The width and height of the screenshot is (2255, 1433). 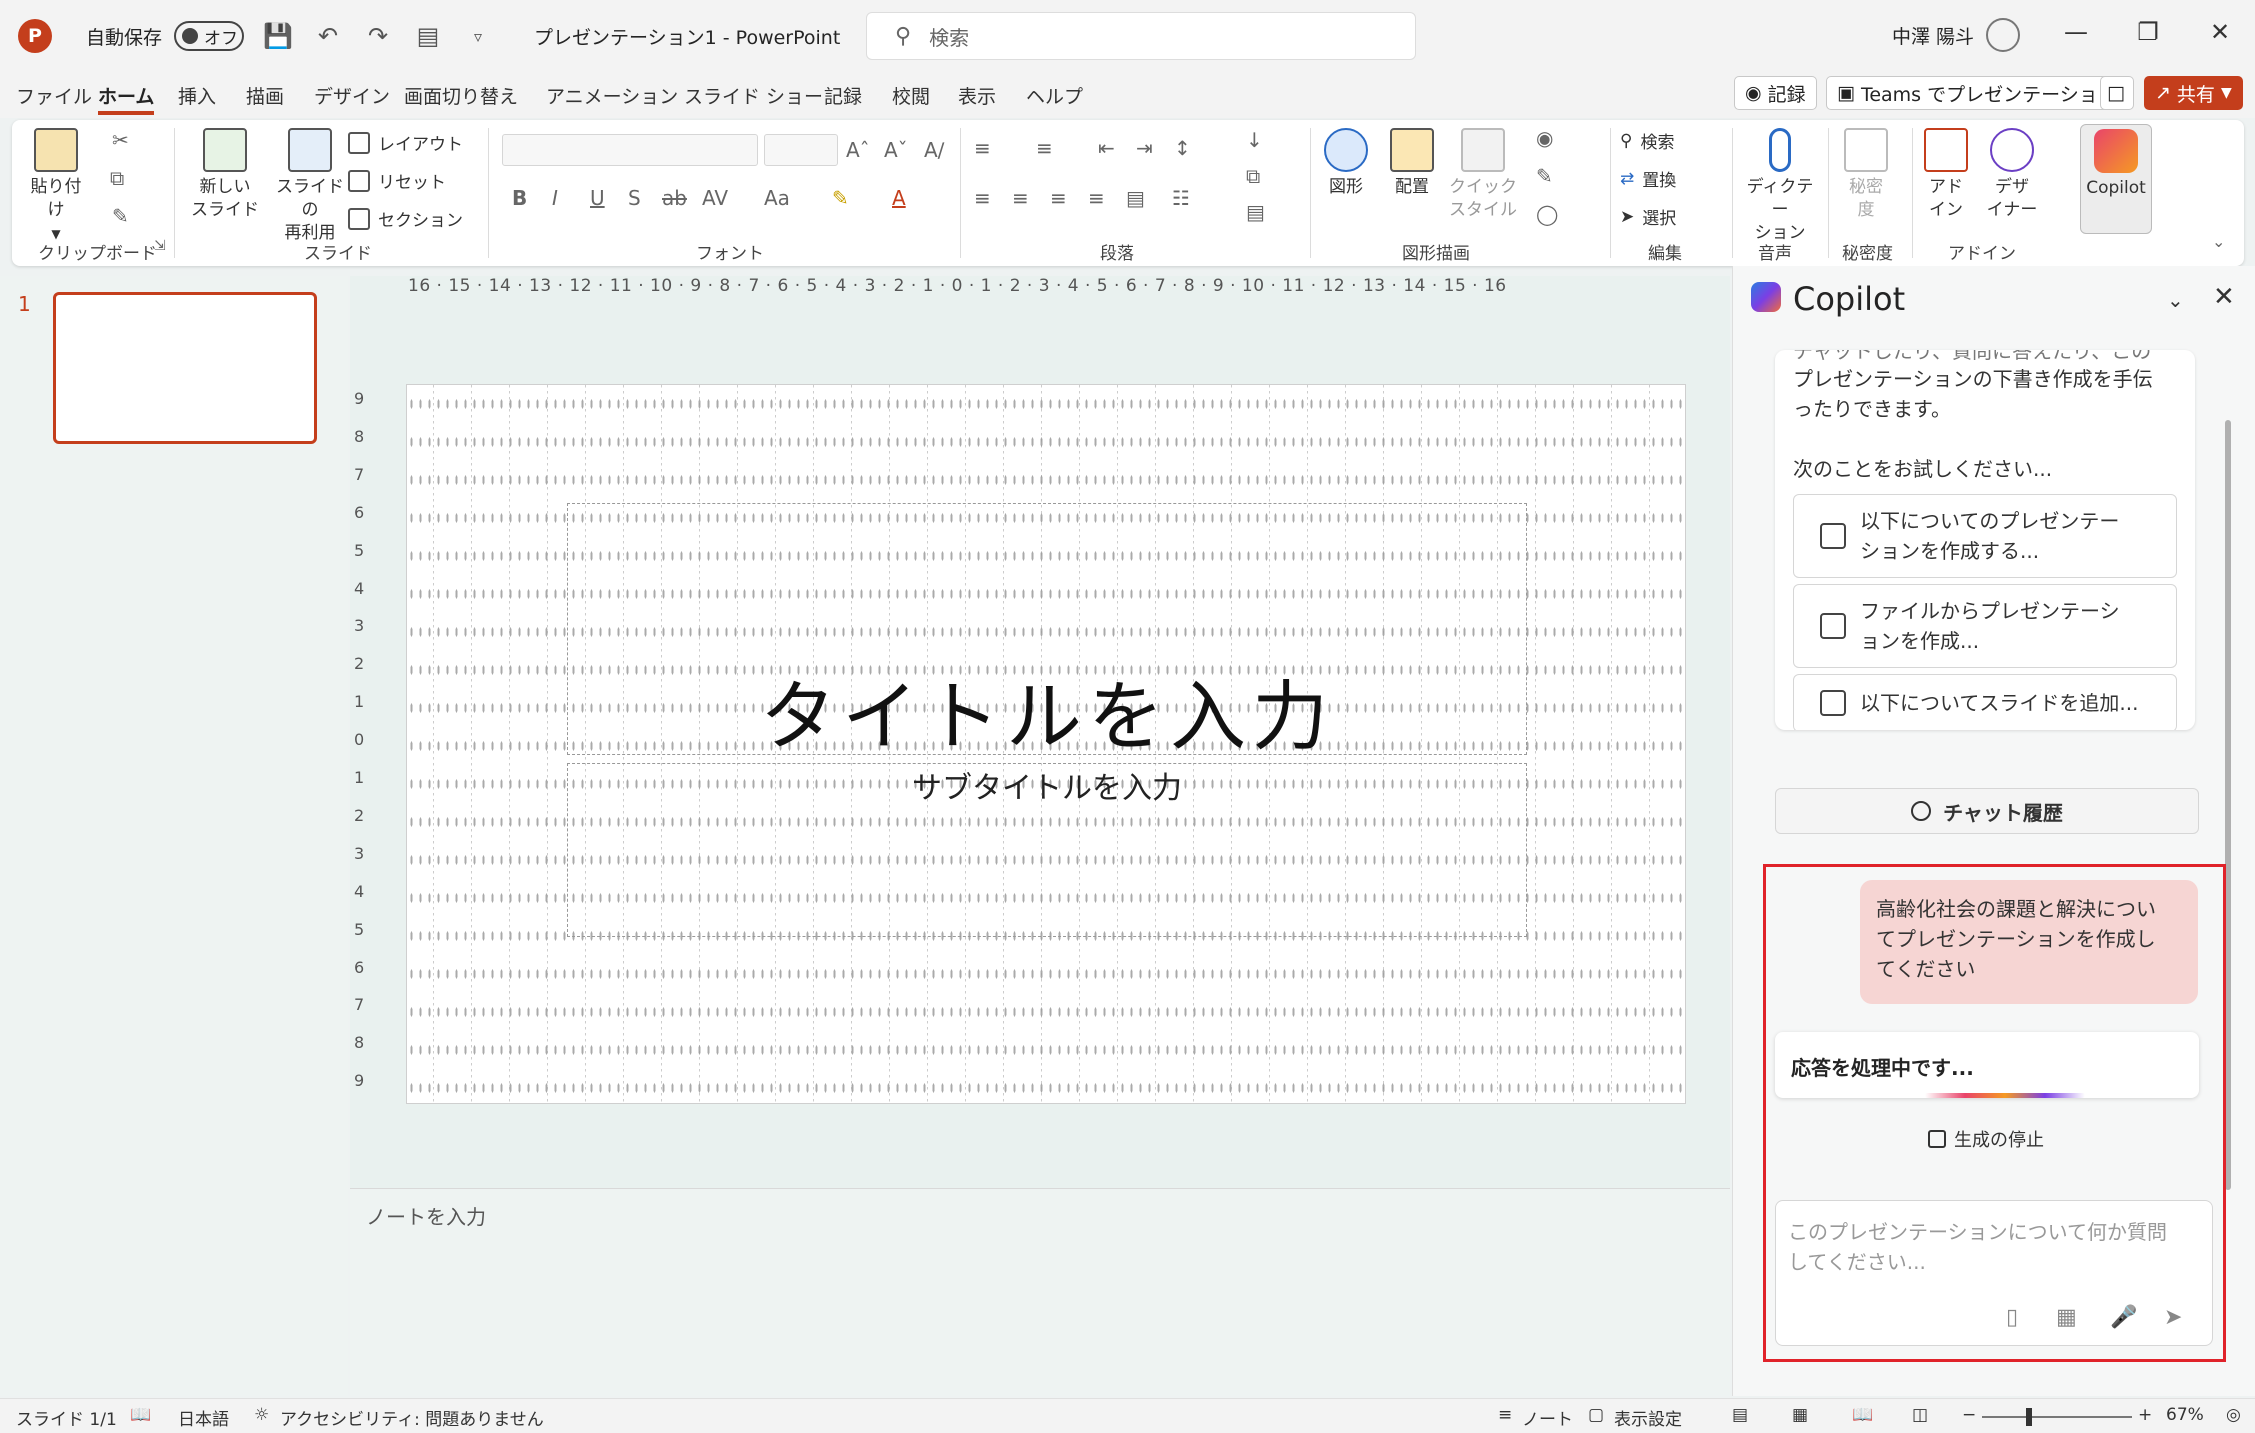 What do you see at coordinates (54, 95) in the screenshot?
I see `tab-file: ファイル` at bounding box center [54, 95].